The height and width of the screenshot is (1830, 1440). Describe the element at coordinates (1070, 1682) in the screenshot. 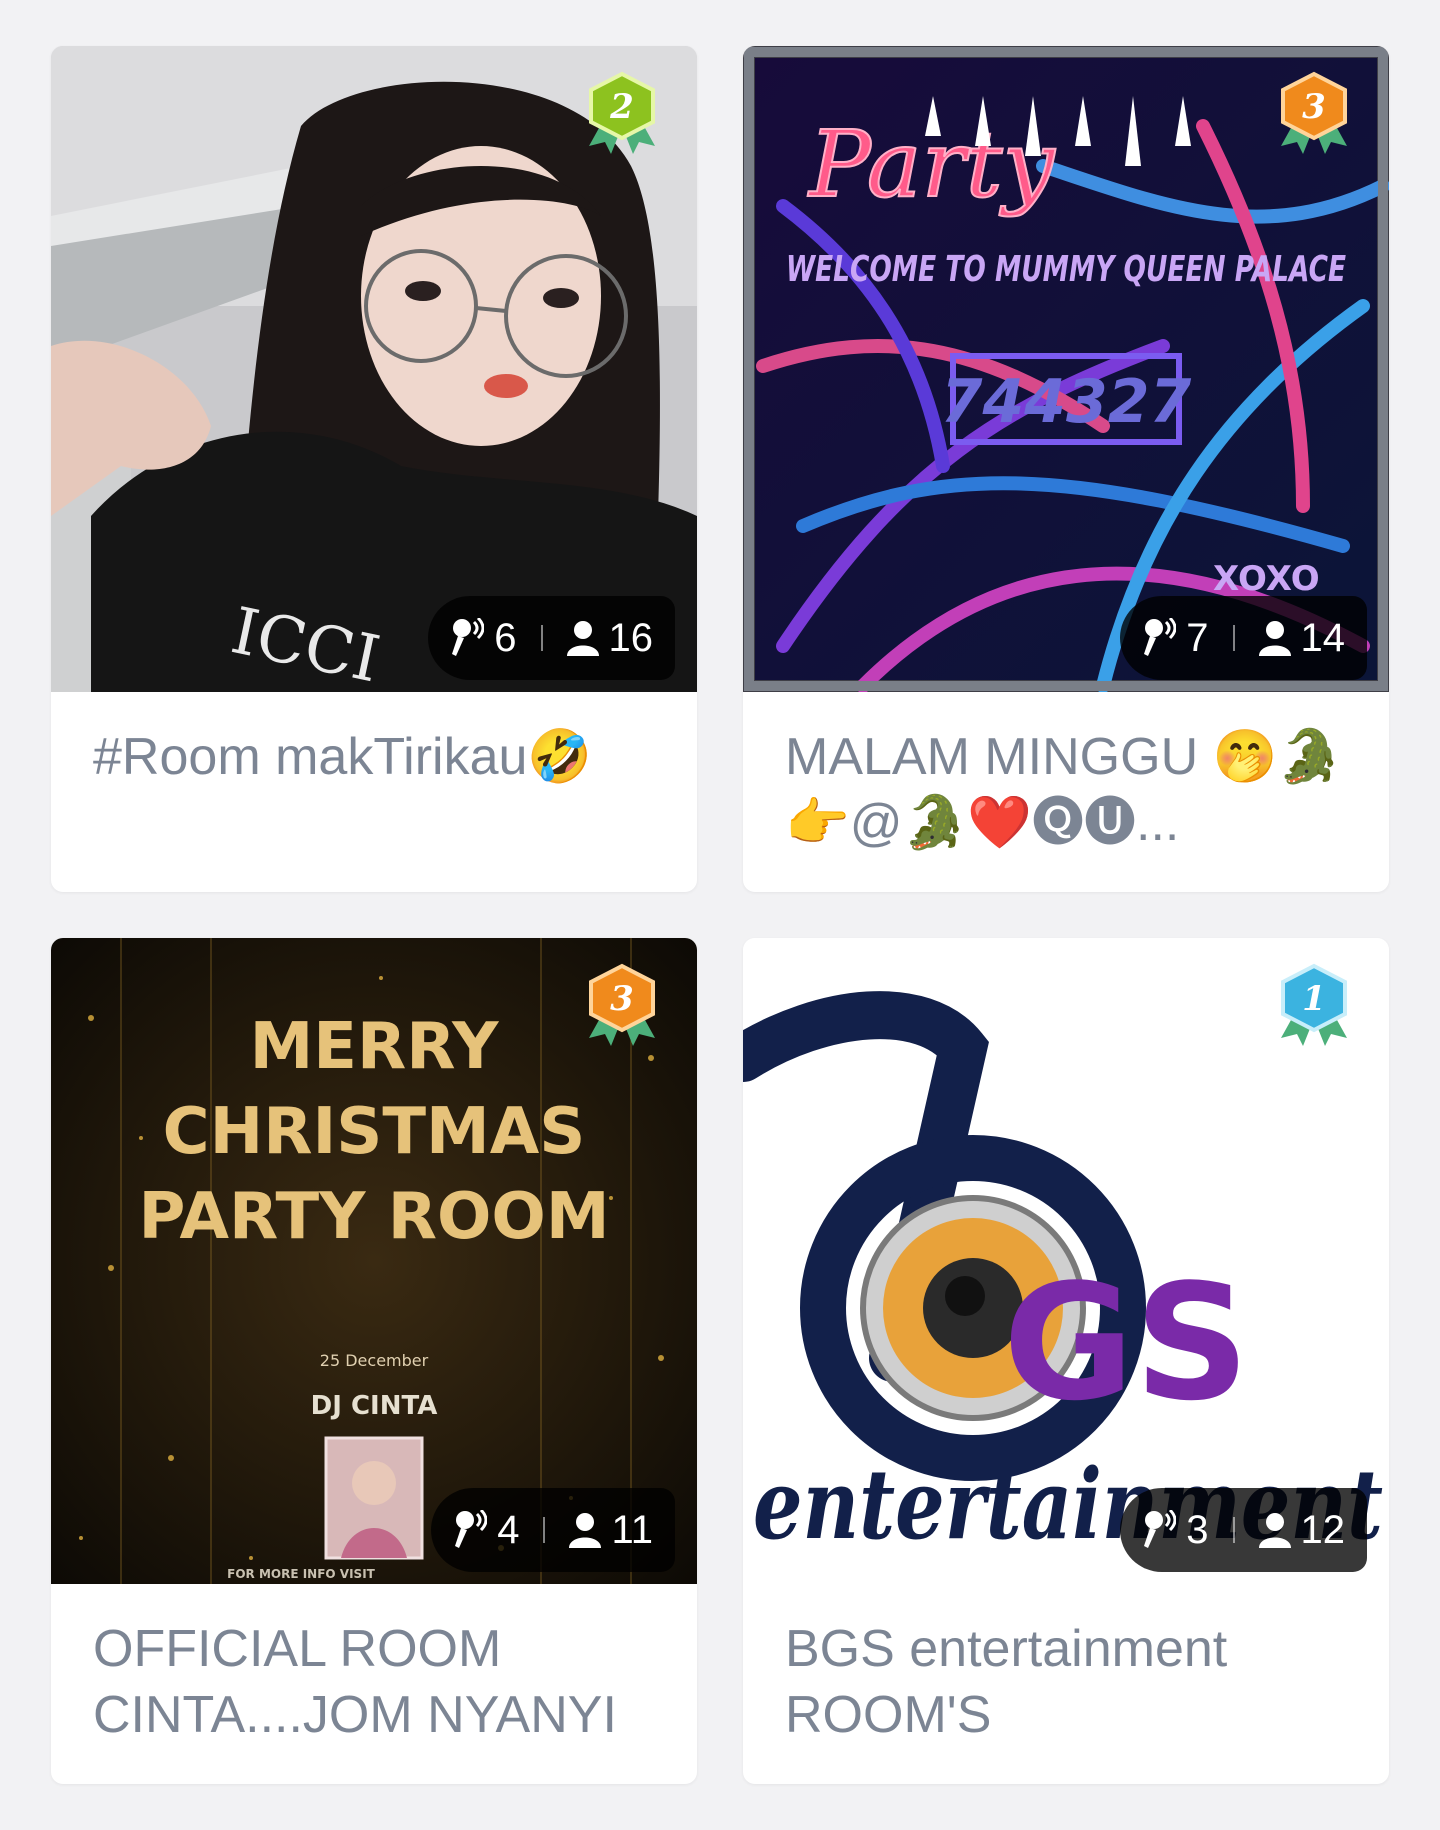

I see `room-title: BGS entertainment ROOM'S` at that location.